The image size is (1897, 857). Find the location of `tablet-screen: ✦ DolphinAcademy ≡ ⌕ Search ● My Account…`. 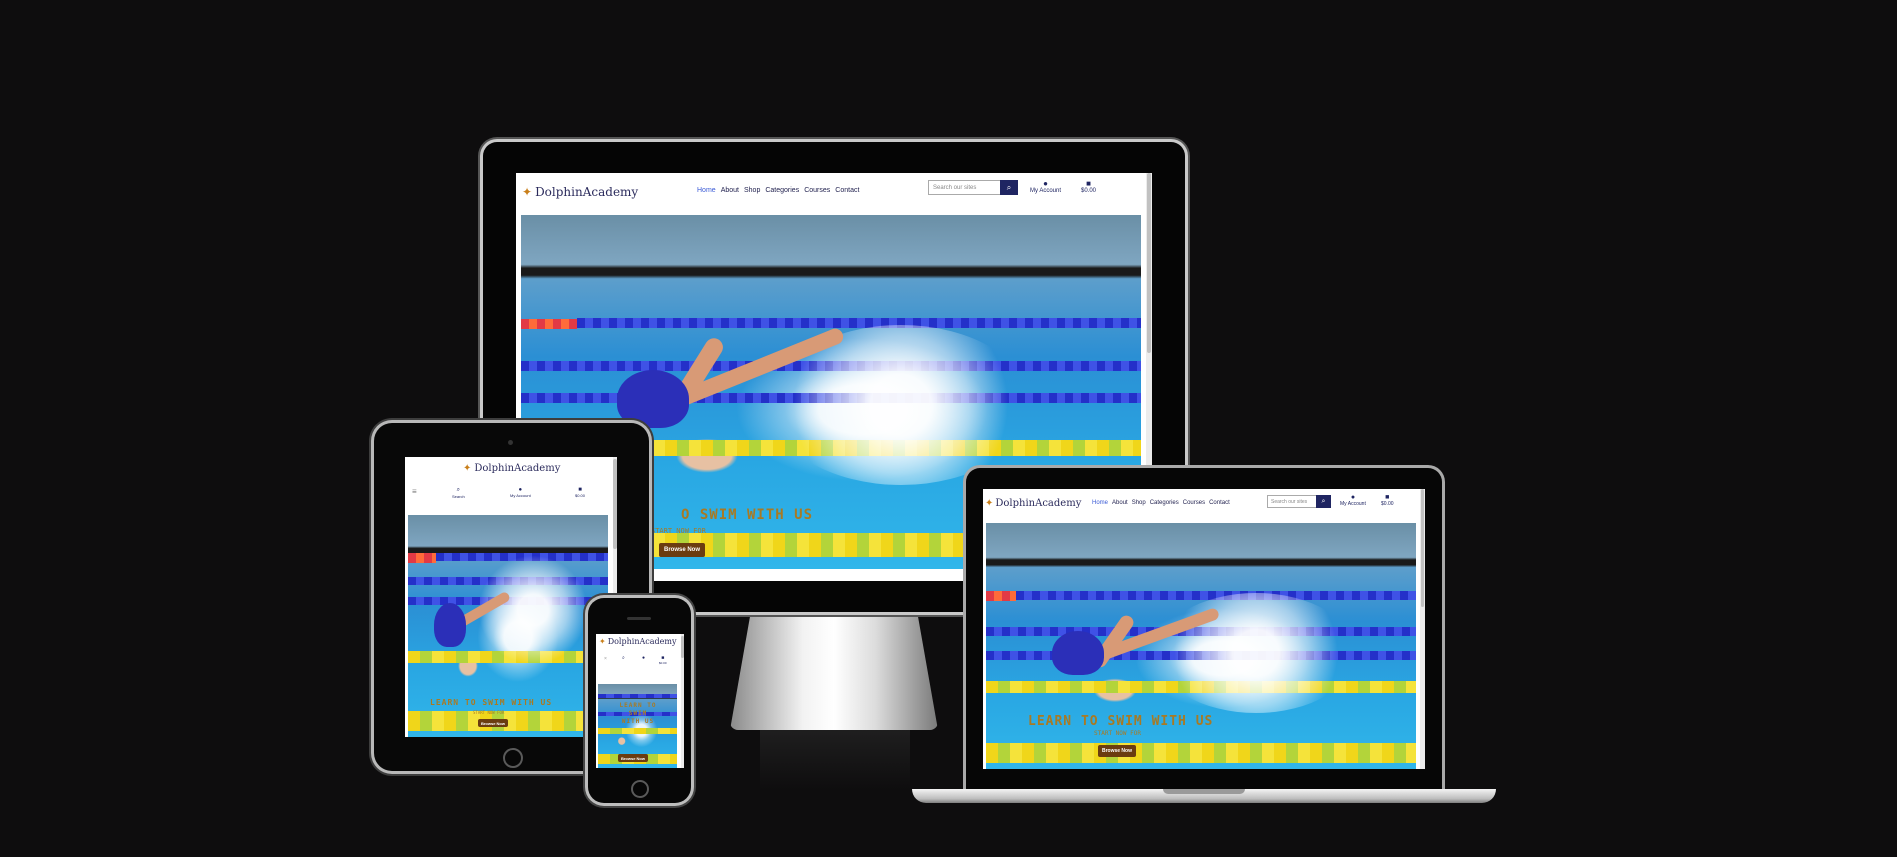

tablet-screen: ✦ DolphinAcademy ≡ ⌕ Search ● My Account… is located at coordinates (511, 597).